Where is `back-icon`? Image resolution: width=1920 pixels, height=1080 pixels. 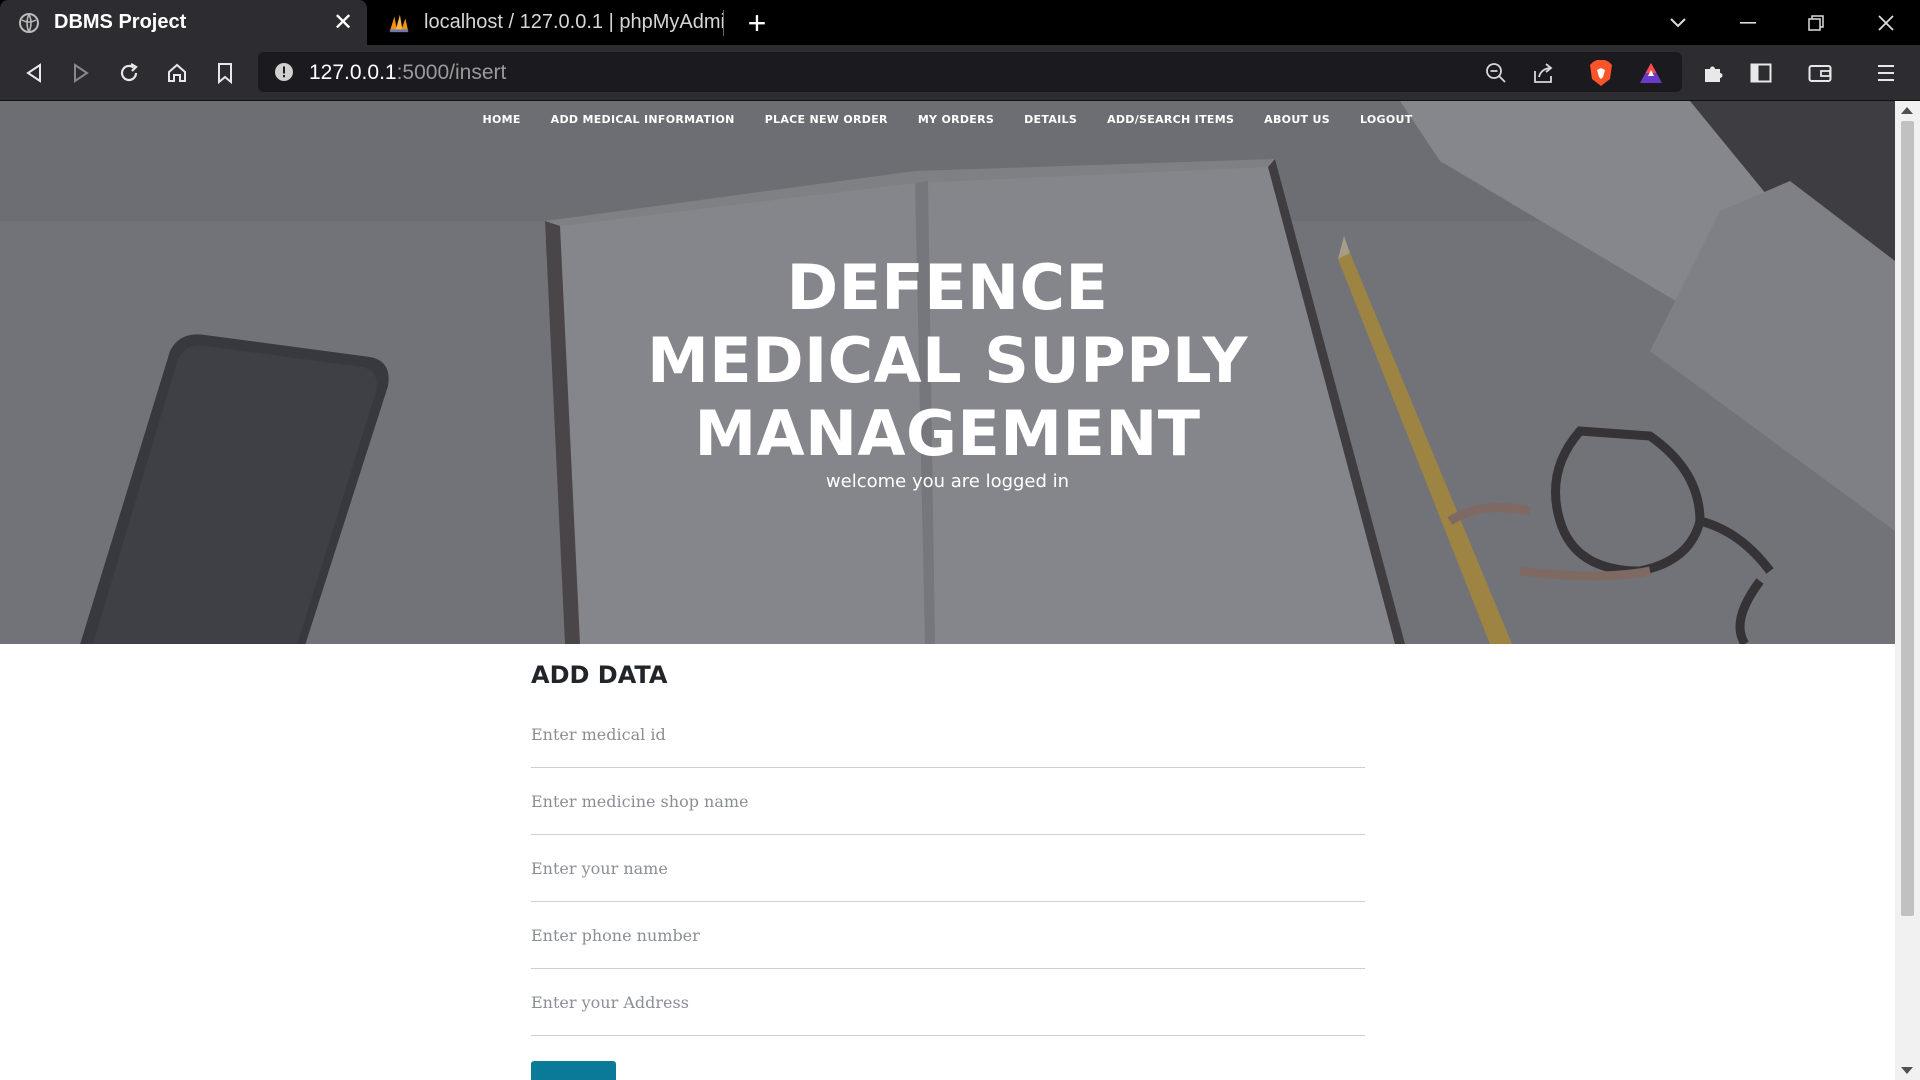 back-icon is located at coordinates (34, 73).